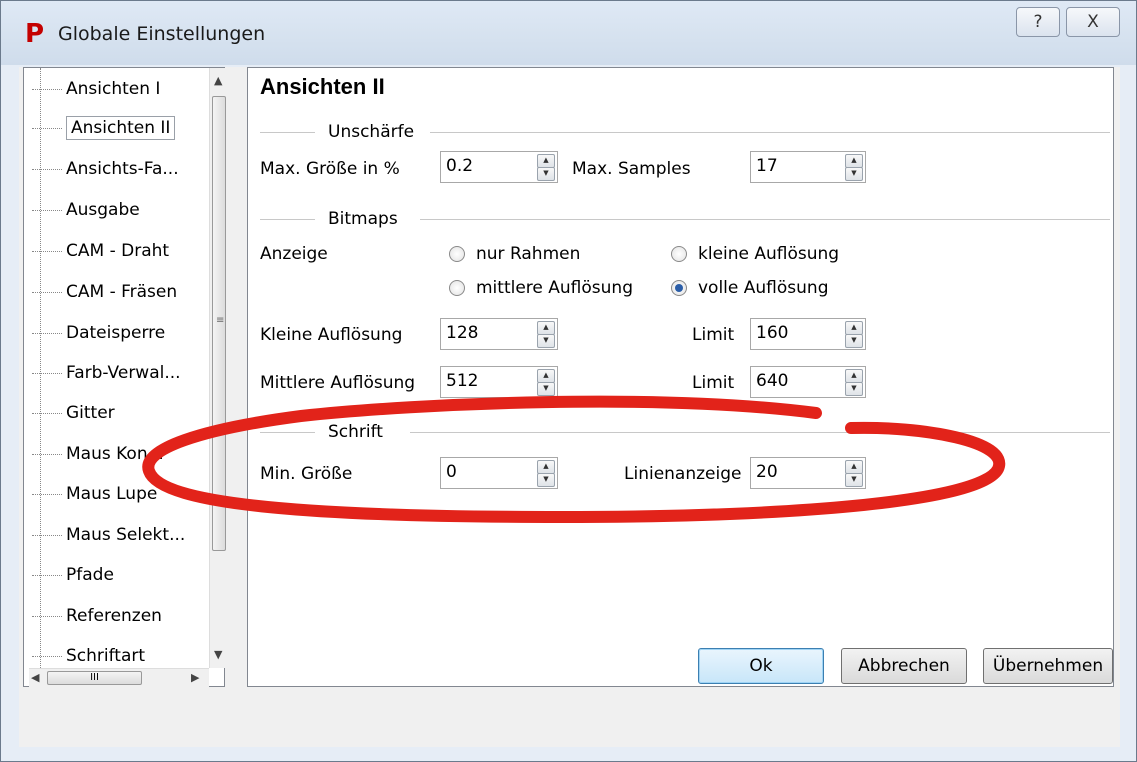 This screenshot has height=762, width=1137. I want to click on spinbox-value: 17, so click(767, 166).